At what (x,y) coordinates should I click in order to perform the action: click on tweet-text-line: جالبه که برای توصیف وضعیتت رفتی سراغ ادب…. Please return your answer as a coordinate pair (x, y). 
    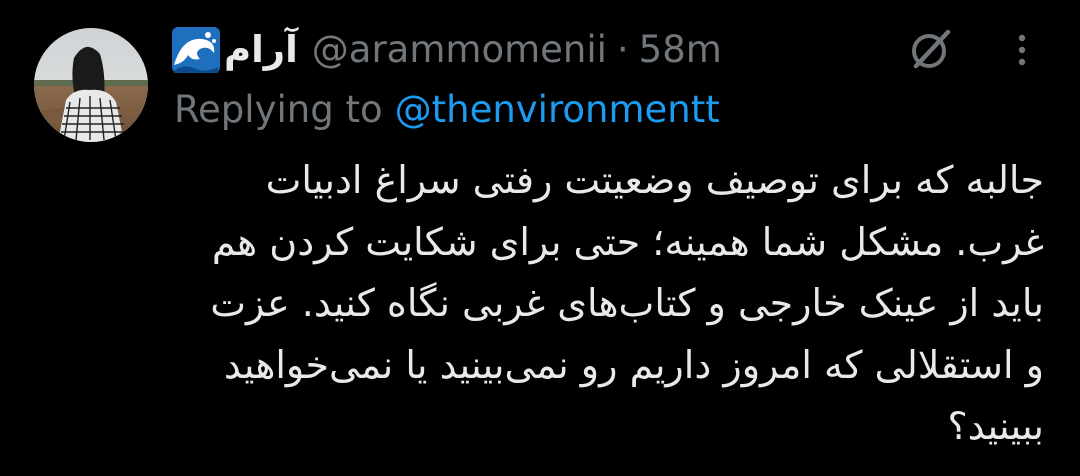
    Looking at the image, I should click on (654, 180).